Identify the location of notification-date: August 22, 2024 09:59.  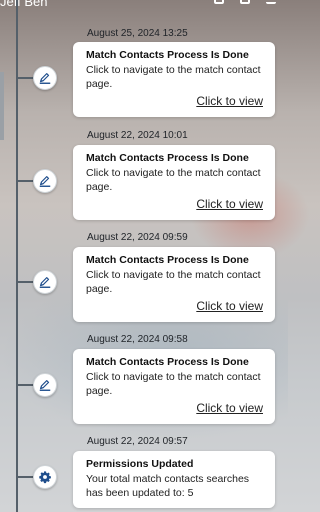
(137, 237).